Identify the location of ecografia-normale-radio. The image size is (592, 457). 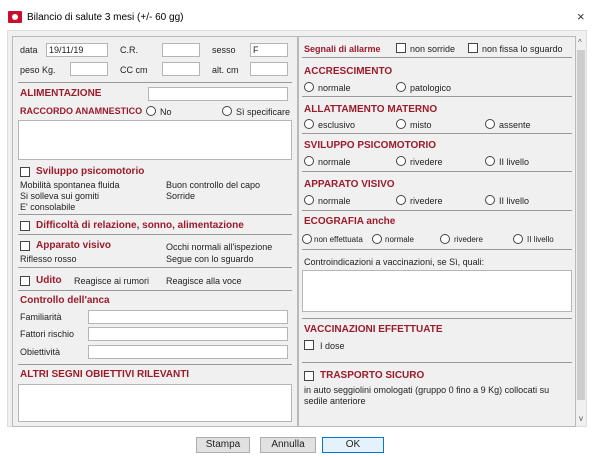
(377, 239).